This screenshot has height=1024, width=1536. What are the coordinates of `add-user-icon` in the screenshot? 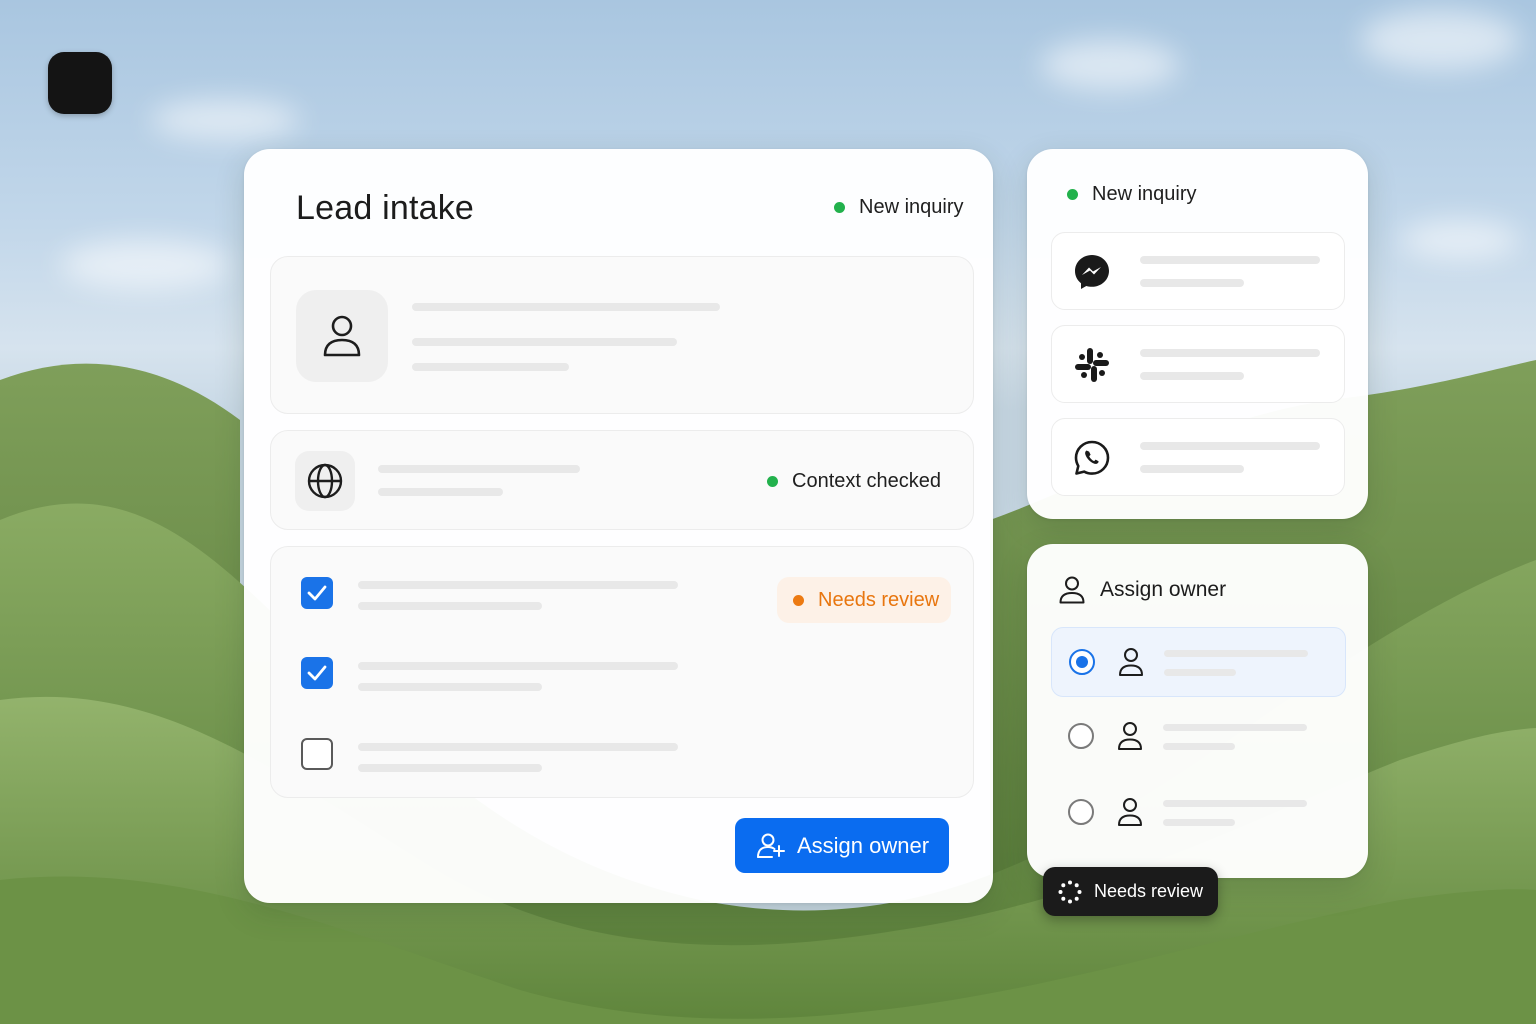 It's located at (771, 845).